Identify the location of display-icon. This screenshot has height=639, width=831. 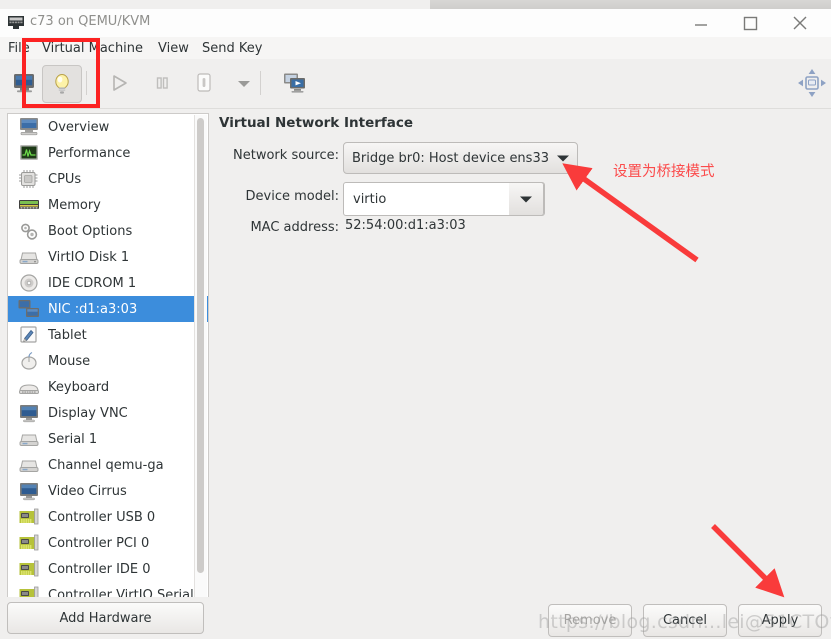
(29, 413).